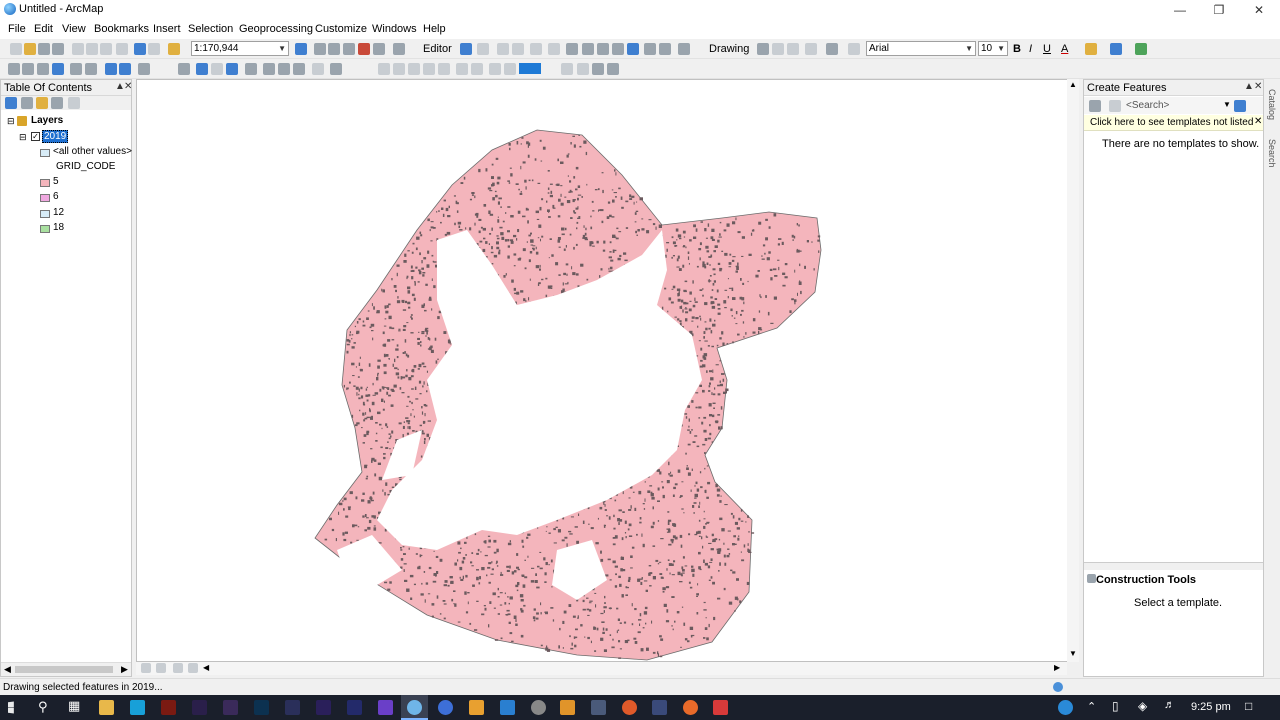 Image resolution: width=1280 pixels, height=720 pixels. Describe the element at coordinates (74, 706) in the screenshot. I see `task-view-icon: ▦` at that location.